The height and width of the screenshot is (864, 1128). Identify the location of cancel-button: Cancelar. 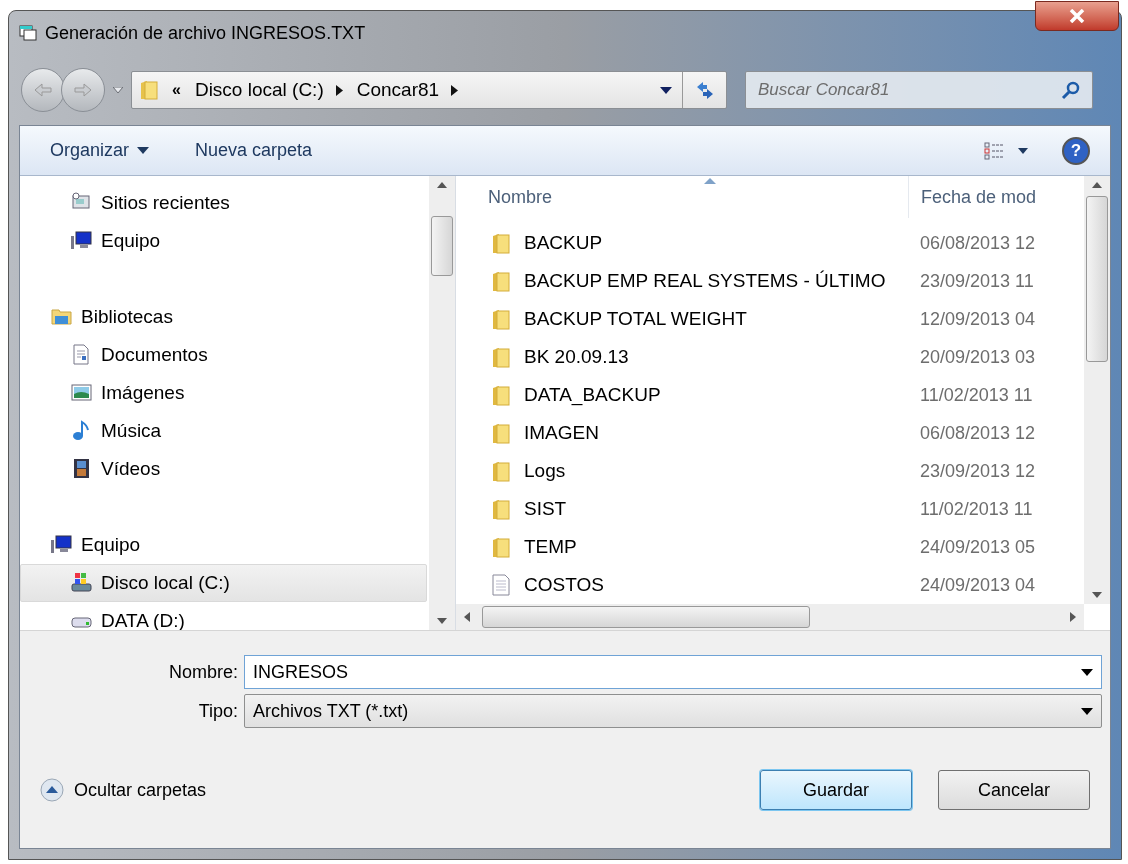
(1014, 790).